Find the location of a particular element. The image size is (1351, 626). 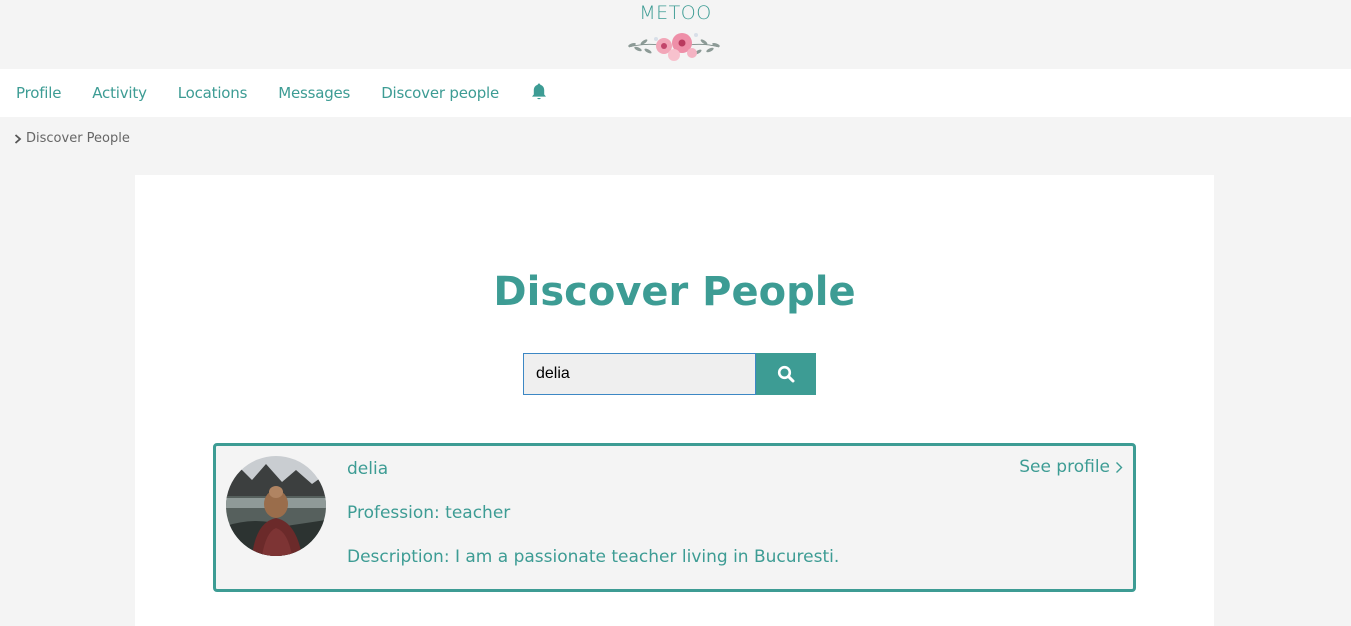

nav-item-activity: Activity is located at coordinates (119, 93).